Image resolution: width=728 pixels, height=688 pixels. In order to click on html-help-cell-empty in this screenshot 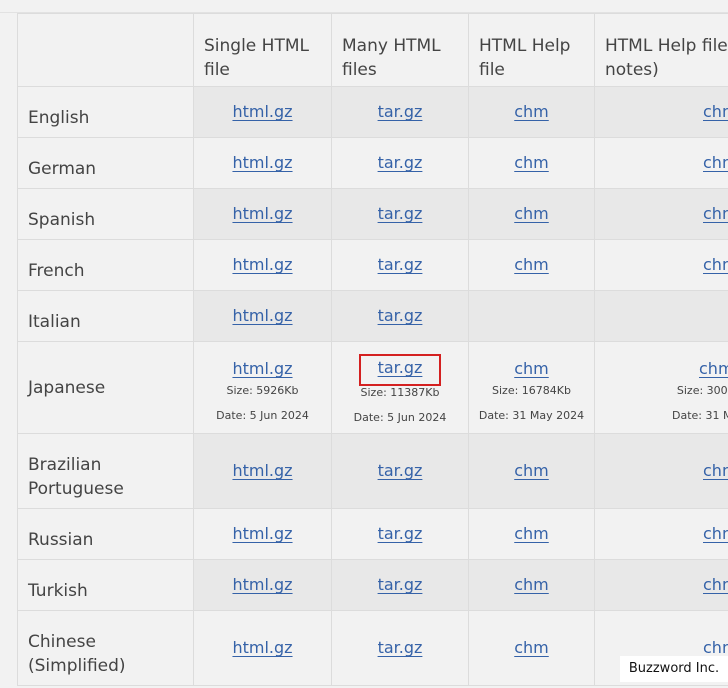, I will do `click(531, 316)`.